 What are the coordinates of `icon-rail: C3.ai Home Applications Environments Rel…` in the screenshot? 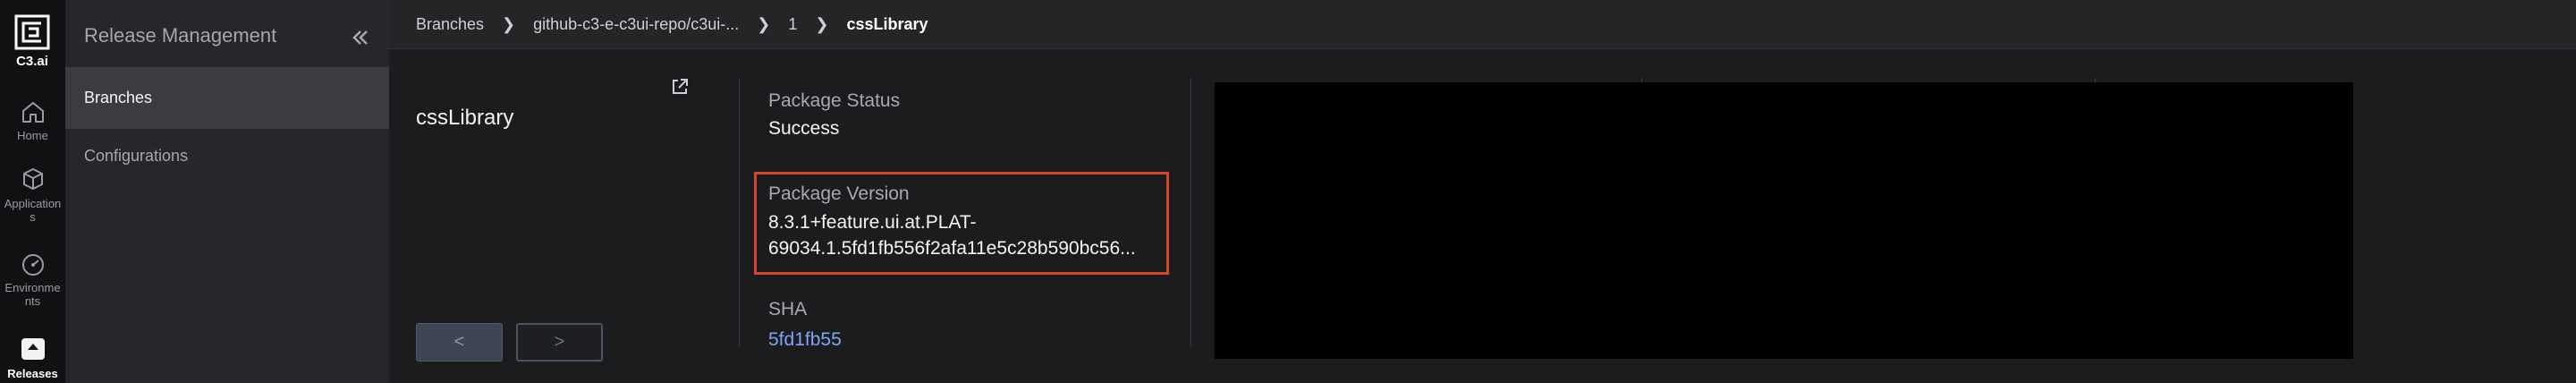 It's located at (32, 191).